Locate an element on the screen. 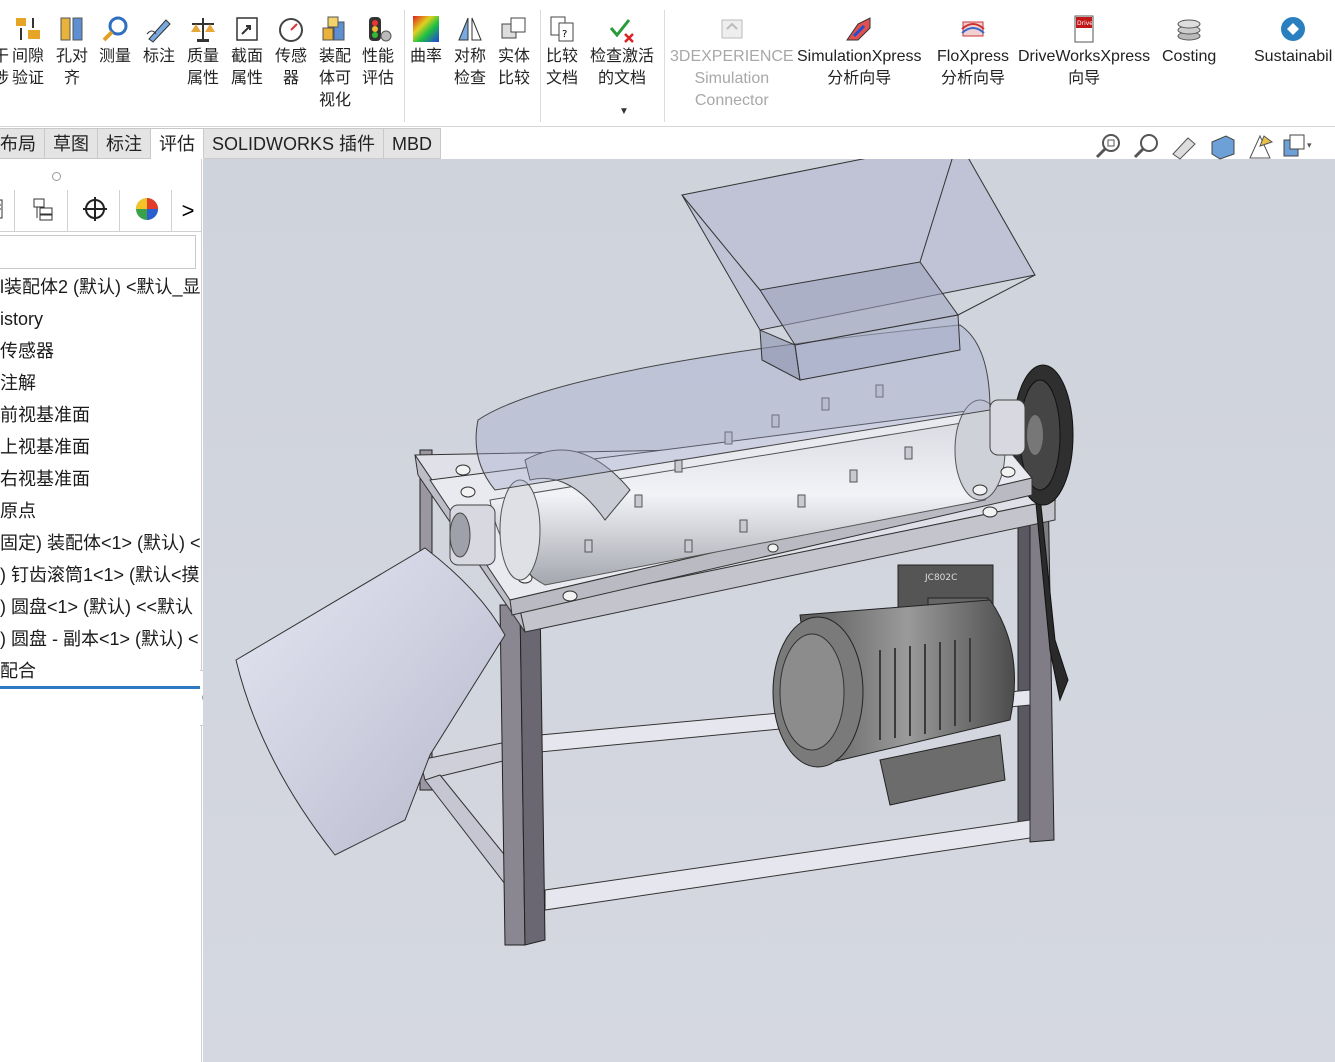 The image size is (1335, 1062). tree-item-right-plane: 右视基准面 is located at coordinates (101, 479).